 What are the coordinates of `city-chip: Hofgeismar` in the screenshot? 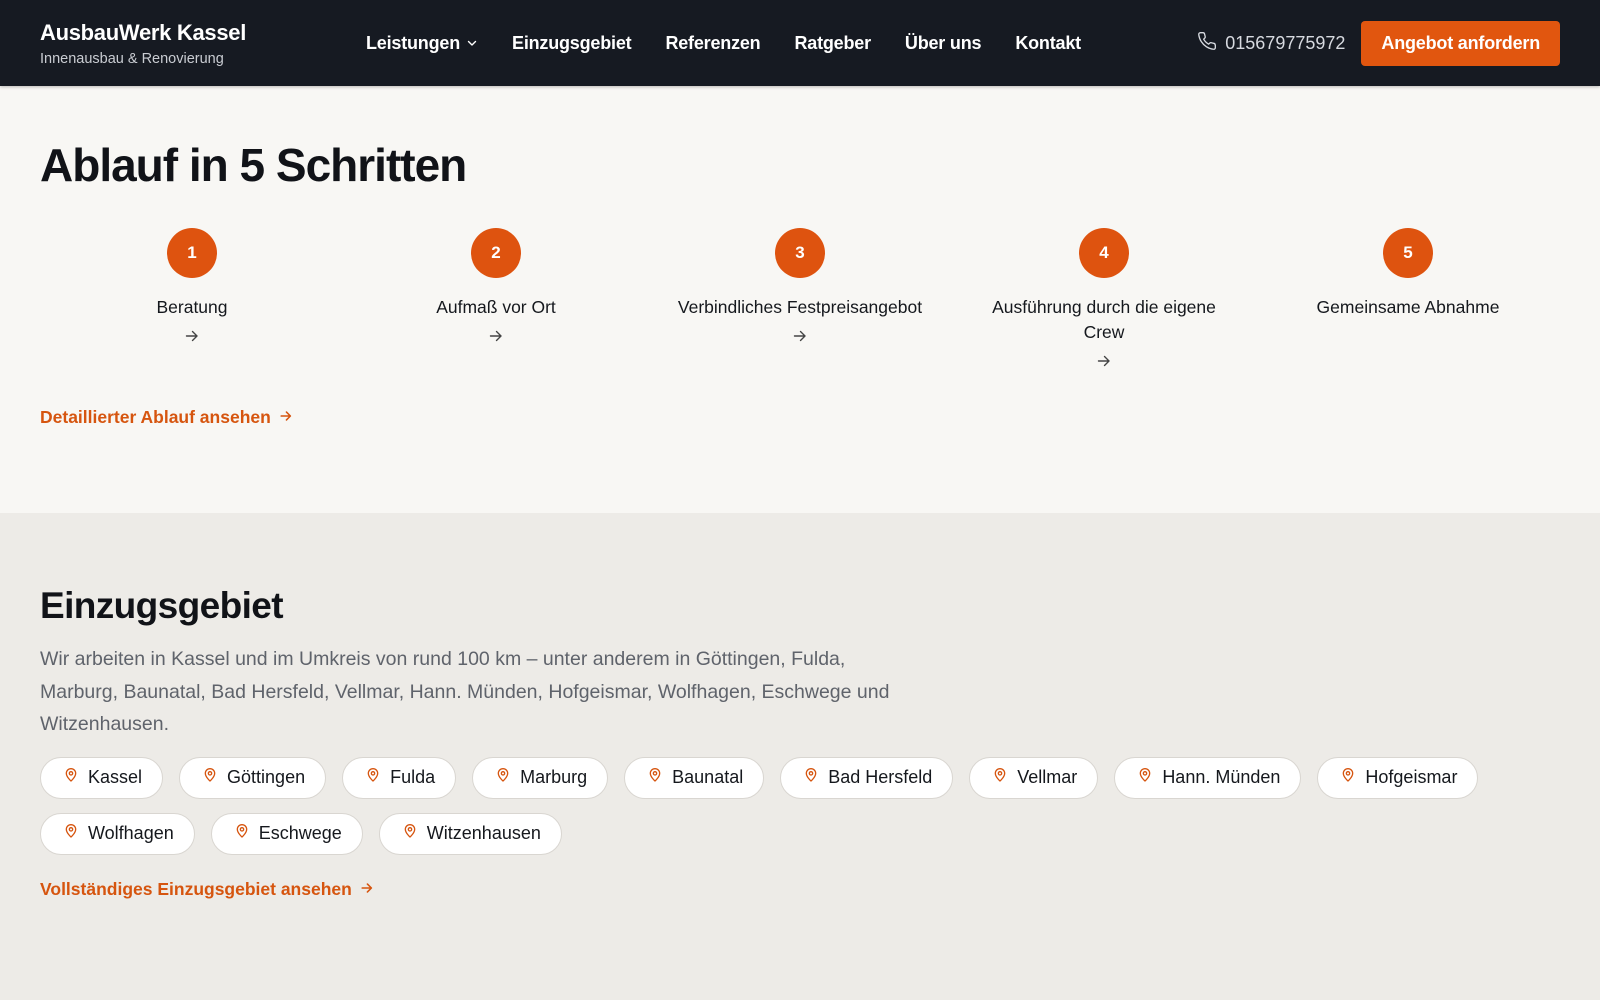 It's located at (1398, 777).